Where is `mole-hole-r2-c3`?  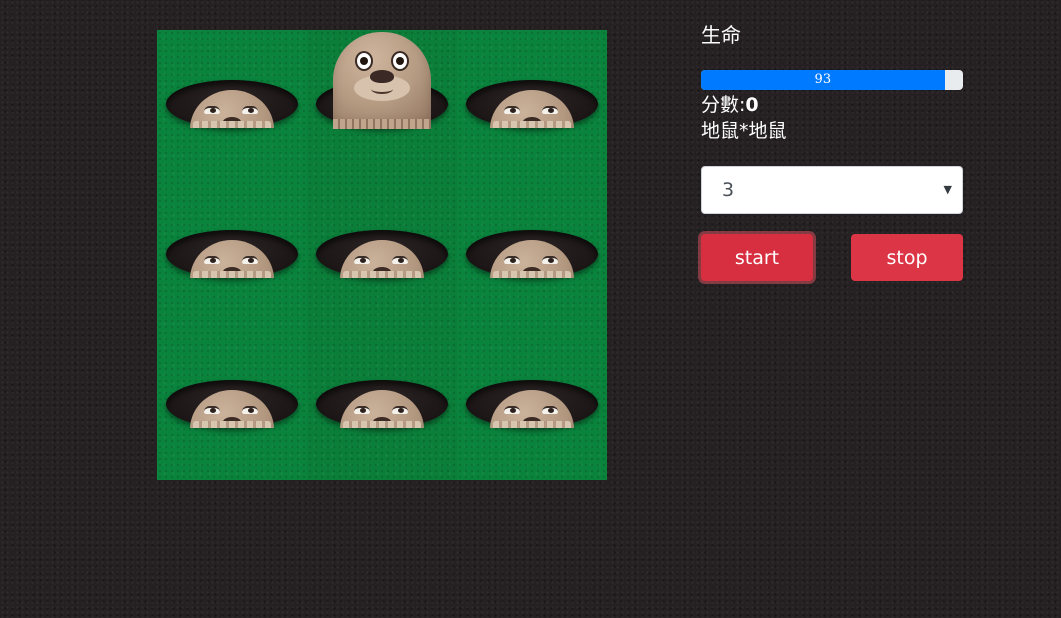
mole-hole-r2-c3 is located at coordinates (532, 255).